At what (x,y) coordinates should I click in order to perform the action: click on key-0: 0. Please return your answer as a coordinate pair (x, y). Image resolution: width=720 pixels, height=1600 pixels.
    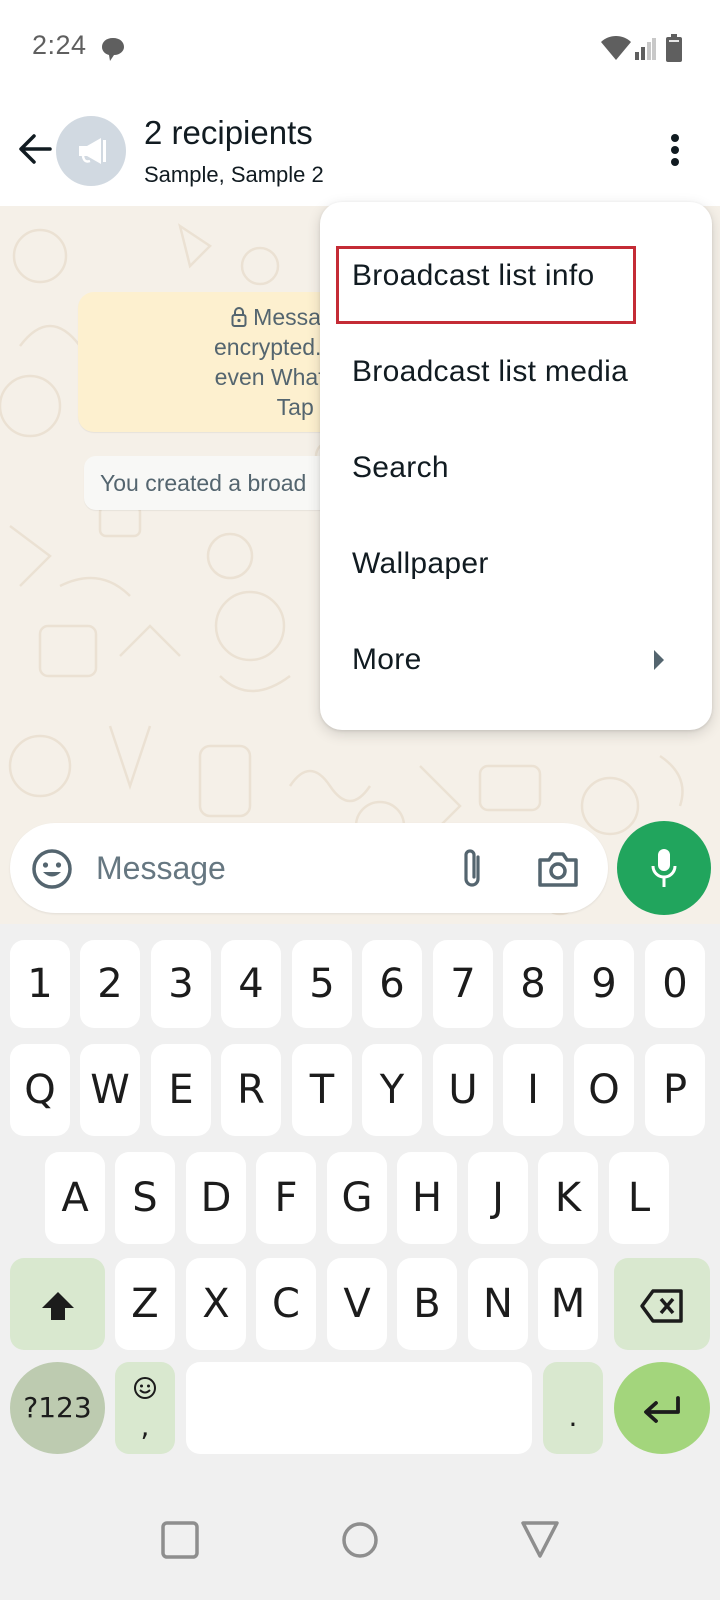
    Looking at the image, I should click on (675, 984).